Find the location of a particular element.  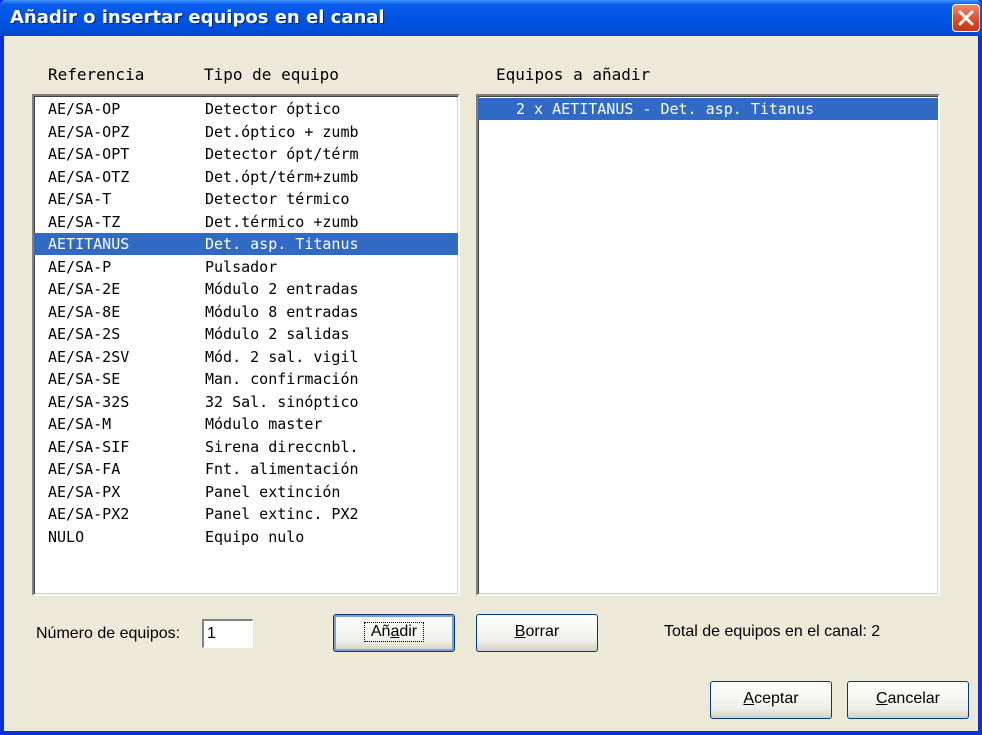

item-type: Panel extinción is located at coordinates (273, 491).